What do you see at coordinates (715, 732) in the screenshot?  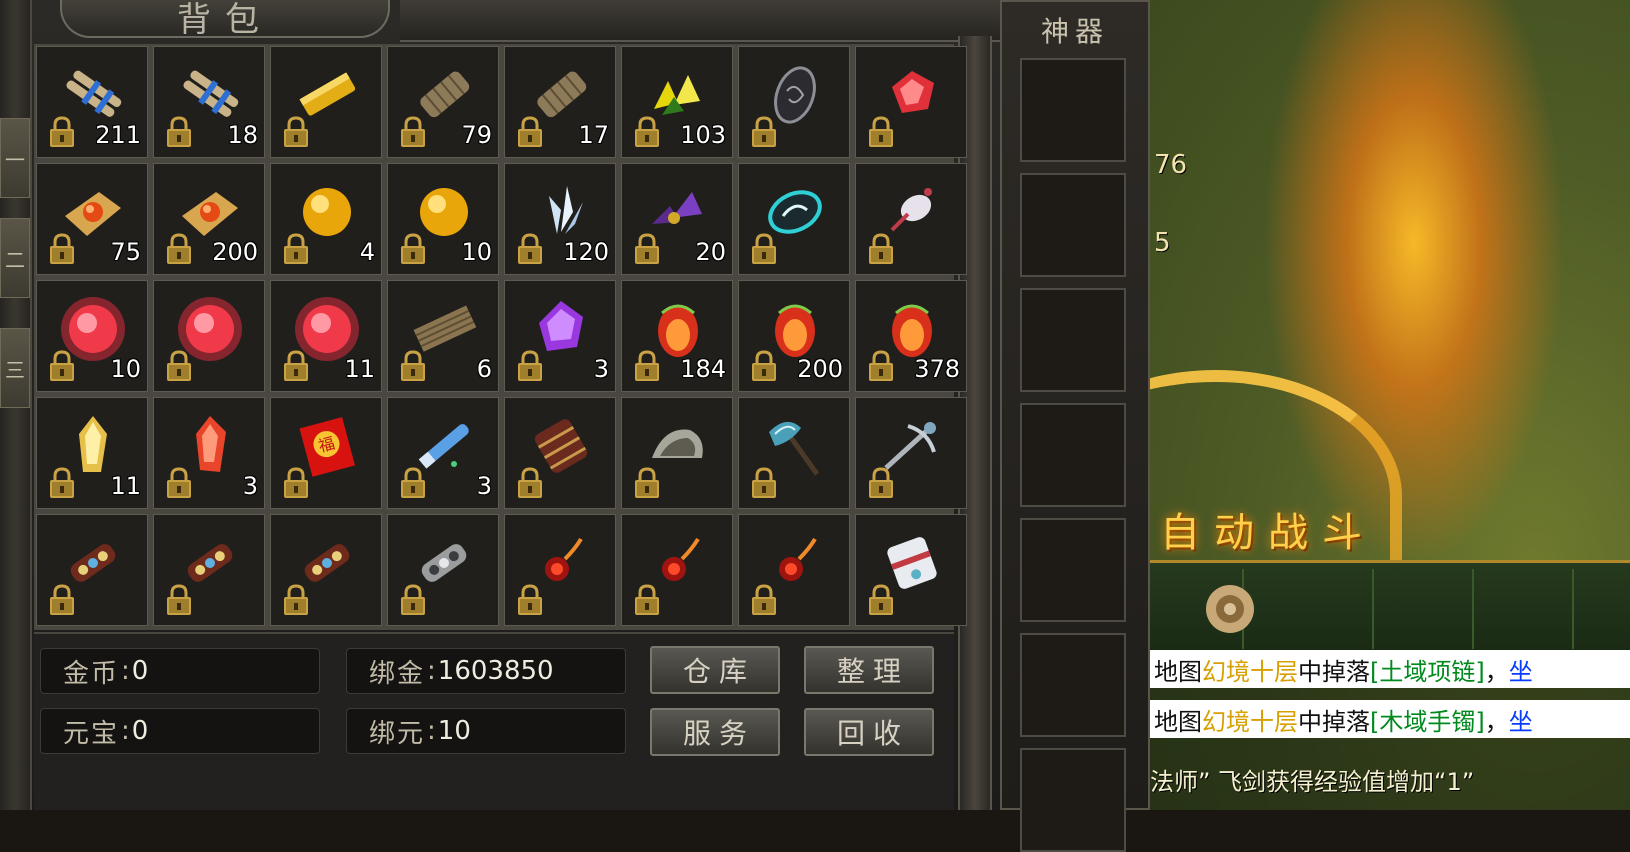 I see `service-button: 服务` at bounding box center [715, 732].